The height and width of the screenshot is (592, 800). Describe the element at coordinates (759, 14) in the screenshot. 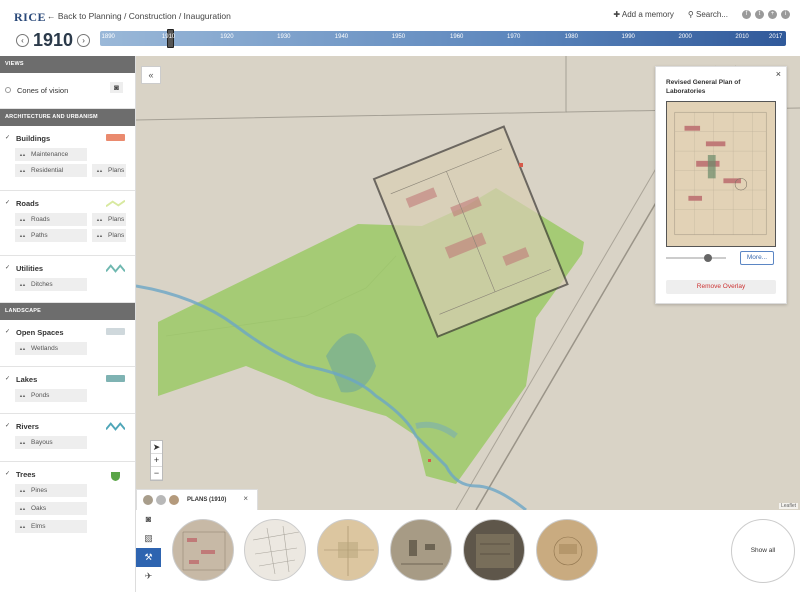

I see `twitter-icon: t` at that location.